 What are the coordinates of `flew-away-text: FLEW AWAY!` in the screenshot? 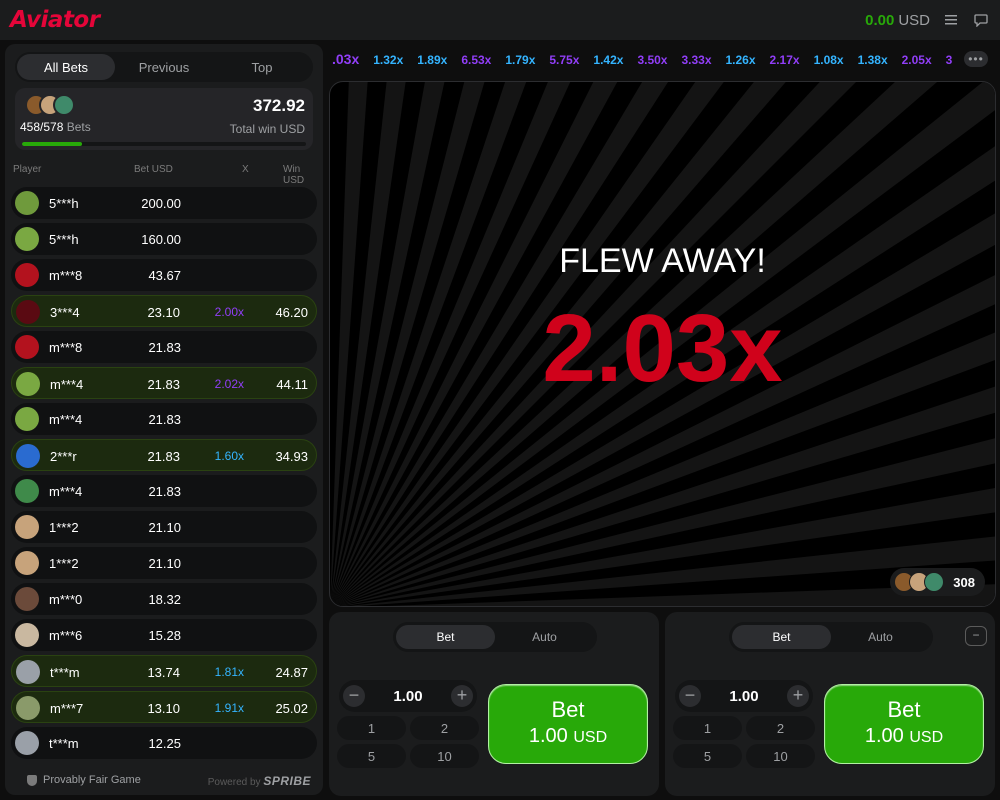 It's located at (662, 261).